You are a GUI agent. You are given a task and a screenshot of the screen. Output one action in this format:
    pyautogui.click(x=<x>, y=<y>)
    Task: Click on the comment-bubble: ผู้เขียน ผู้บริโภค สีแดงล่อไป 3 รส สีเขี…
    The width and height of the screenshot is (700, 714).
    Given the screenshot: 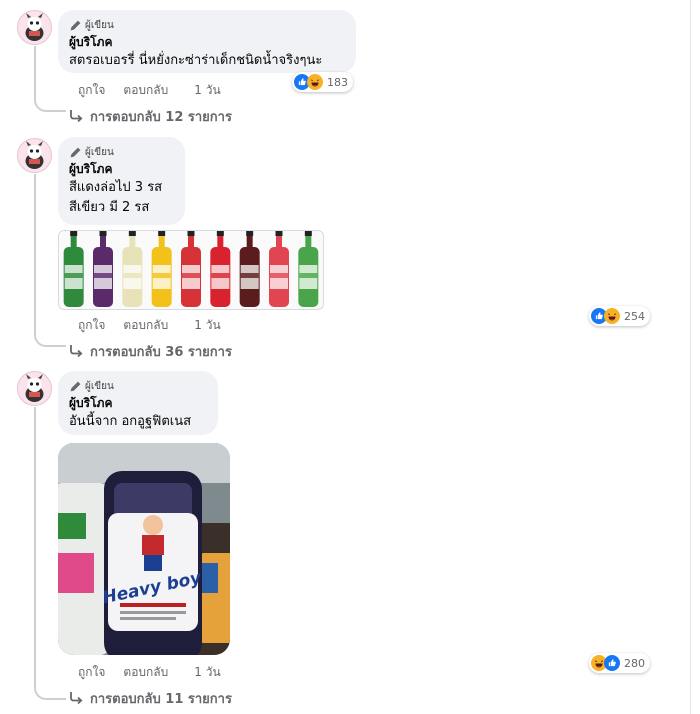 What is the action you would take?
    pyautogui.click(x=121, y=181)
    